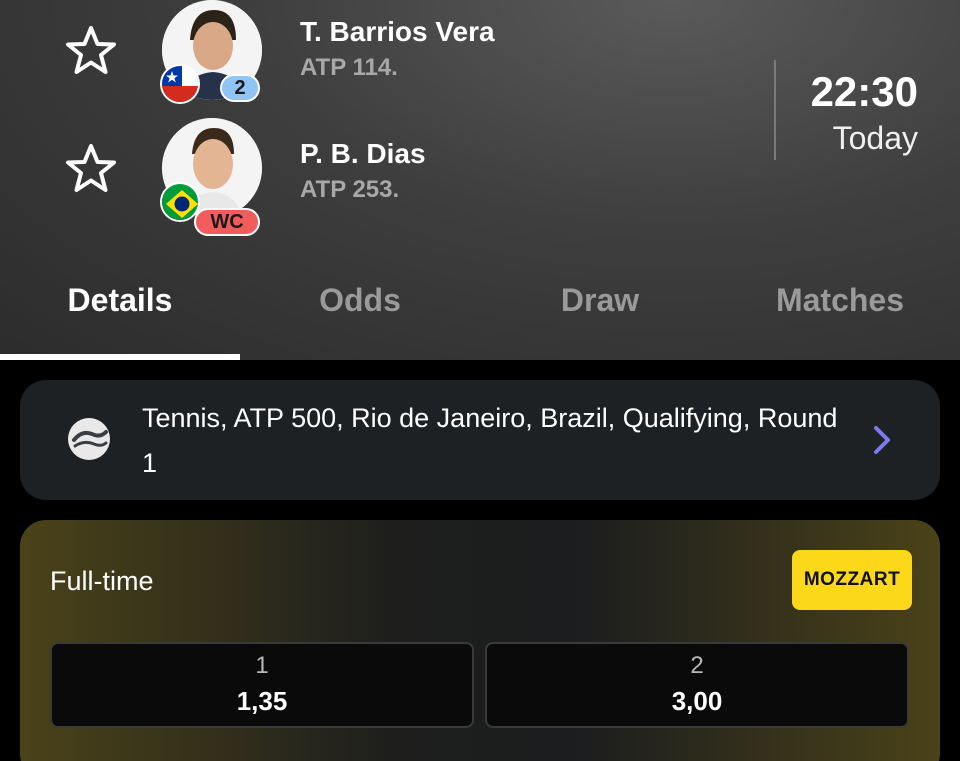  What do you see at coordinates (180, 84) in the screenshot?
I see `chile-flag-icon` at bounding box center [180, 84].